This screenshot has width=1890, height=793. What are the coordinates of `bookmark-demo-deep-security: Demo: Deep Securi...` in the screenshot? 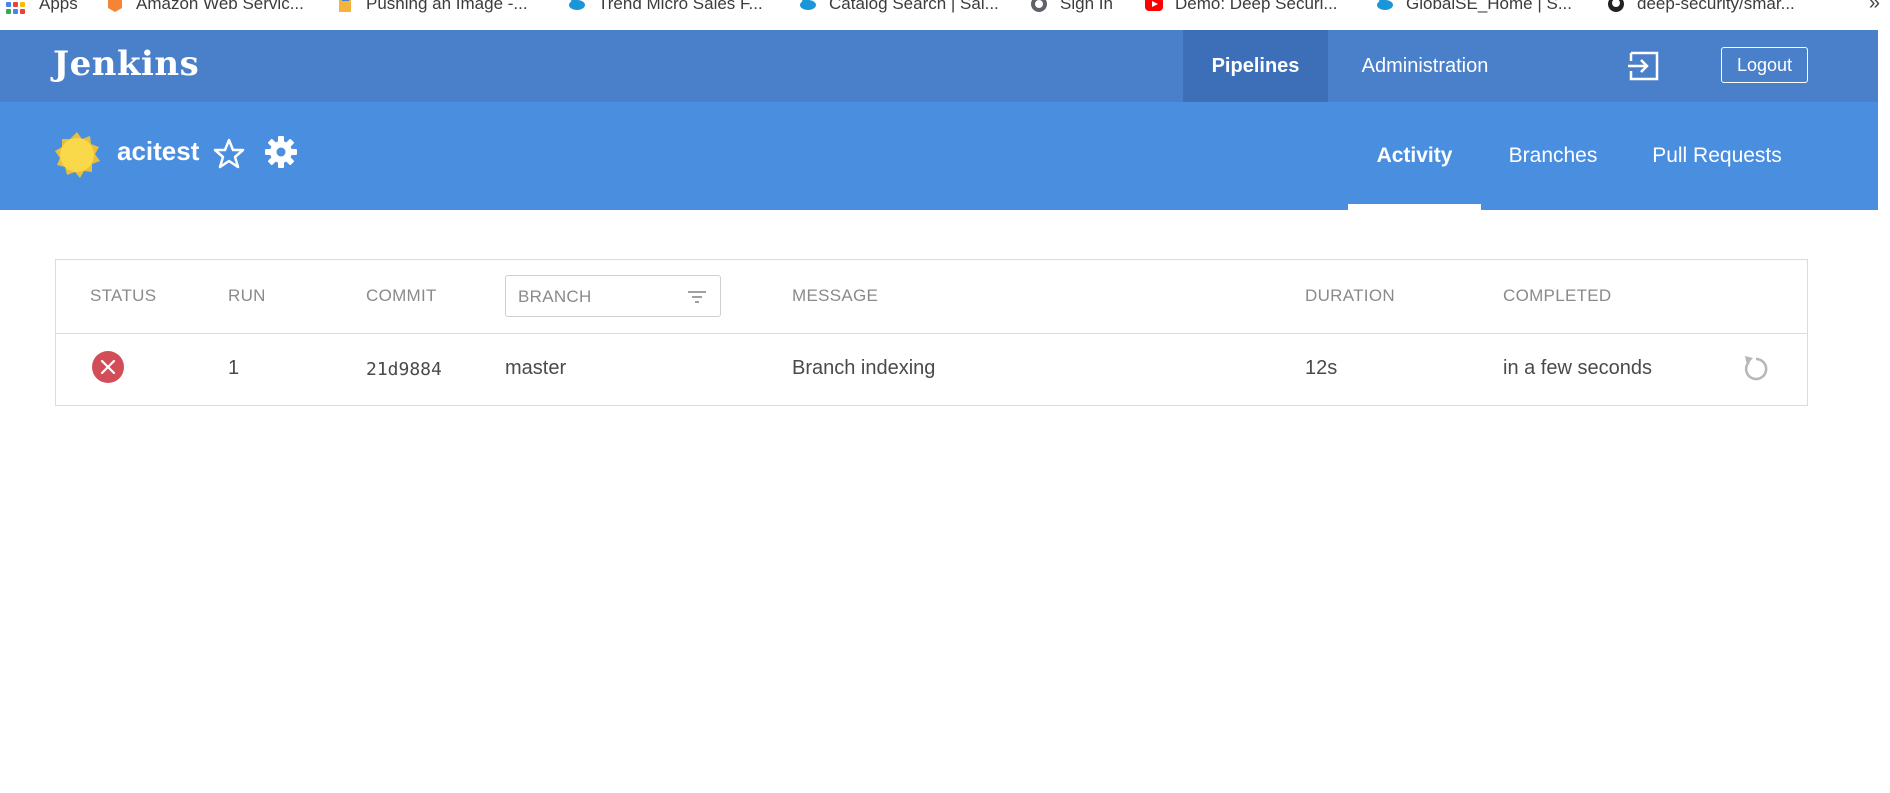 It's located at (1241, 7).